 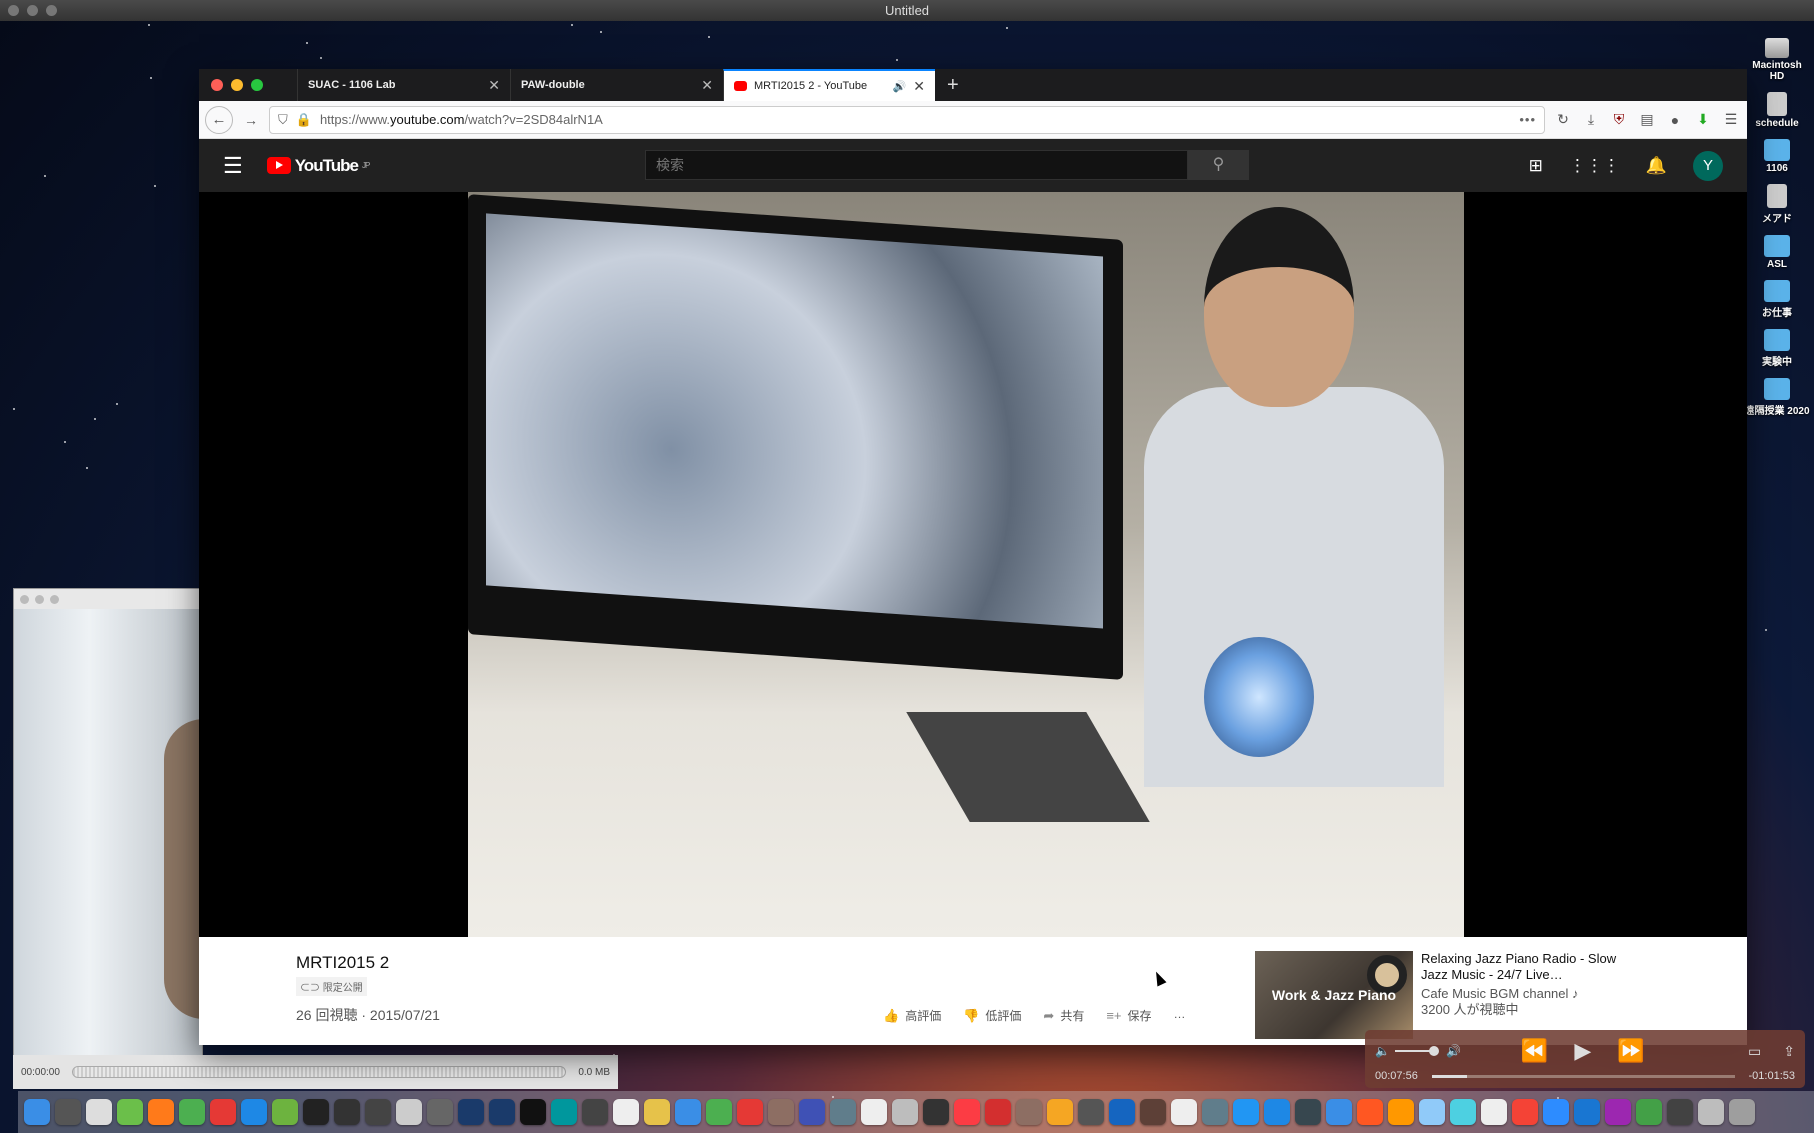 What do you see at coordinates (1777, 348) in the screenshot?
I see `desktop-icon: 実験中` at bounding box center [1777, 348].